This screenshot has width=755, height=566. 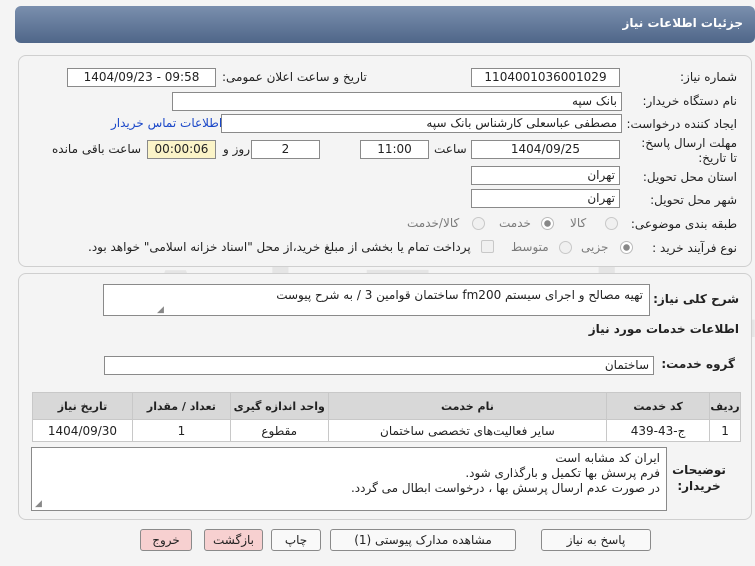 What do you see at coordinates (565, 247) in the screenshot?
I see `process-radio-medium` at bounding box center [565, 247].